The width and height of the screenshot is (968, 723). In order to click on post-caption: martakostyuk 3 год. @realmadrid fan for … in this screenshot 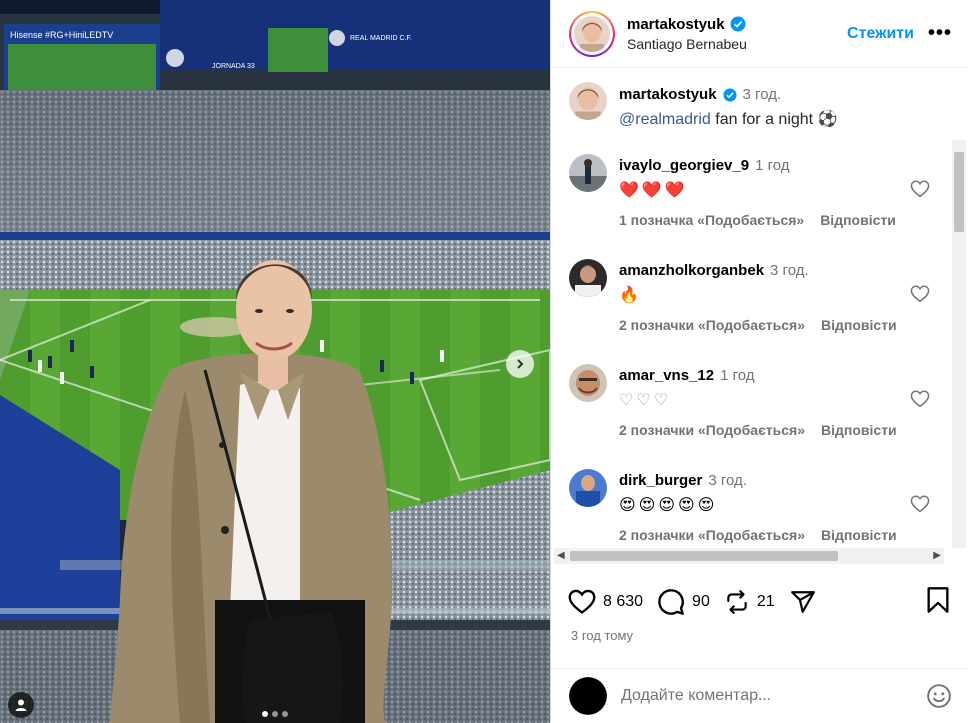, I will do `click(768, 118)`.